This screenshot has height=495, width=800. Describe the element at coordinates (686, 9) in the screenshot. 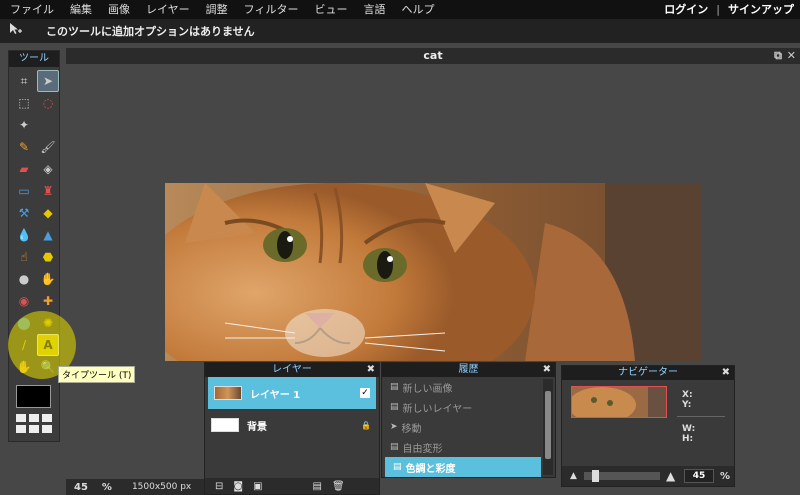

I see `login-link: ログイン` at that location.